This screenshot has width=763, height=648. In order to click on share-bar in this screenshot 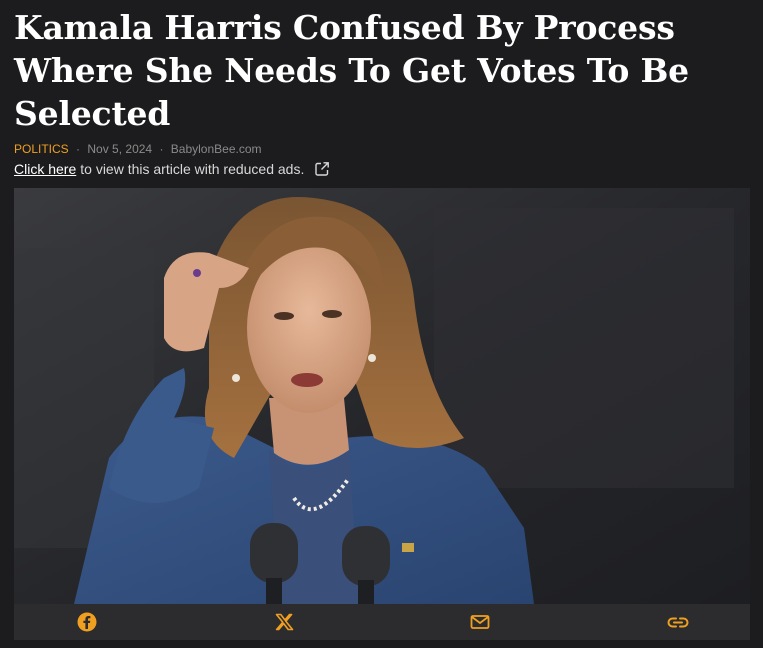, I will do `click(382, 622)`.